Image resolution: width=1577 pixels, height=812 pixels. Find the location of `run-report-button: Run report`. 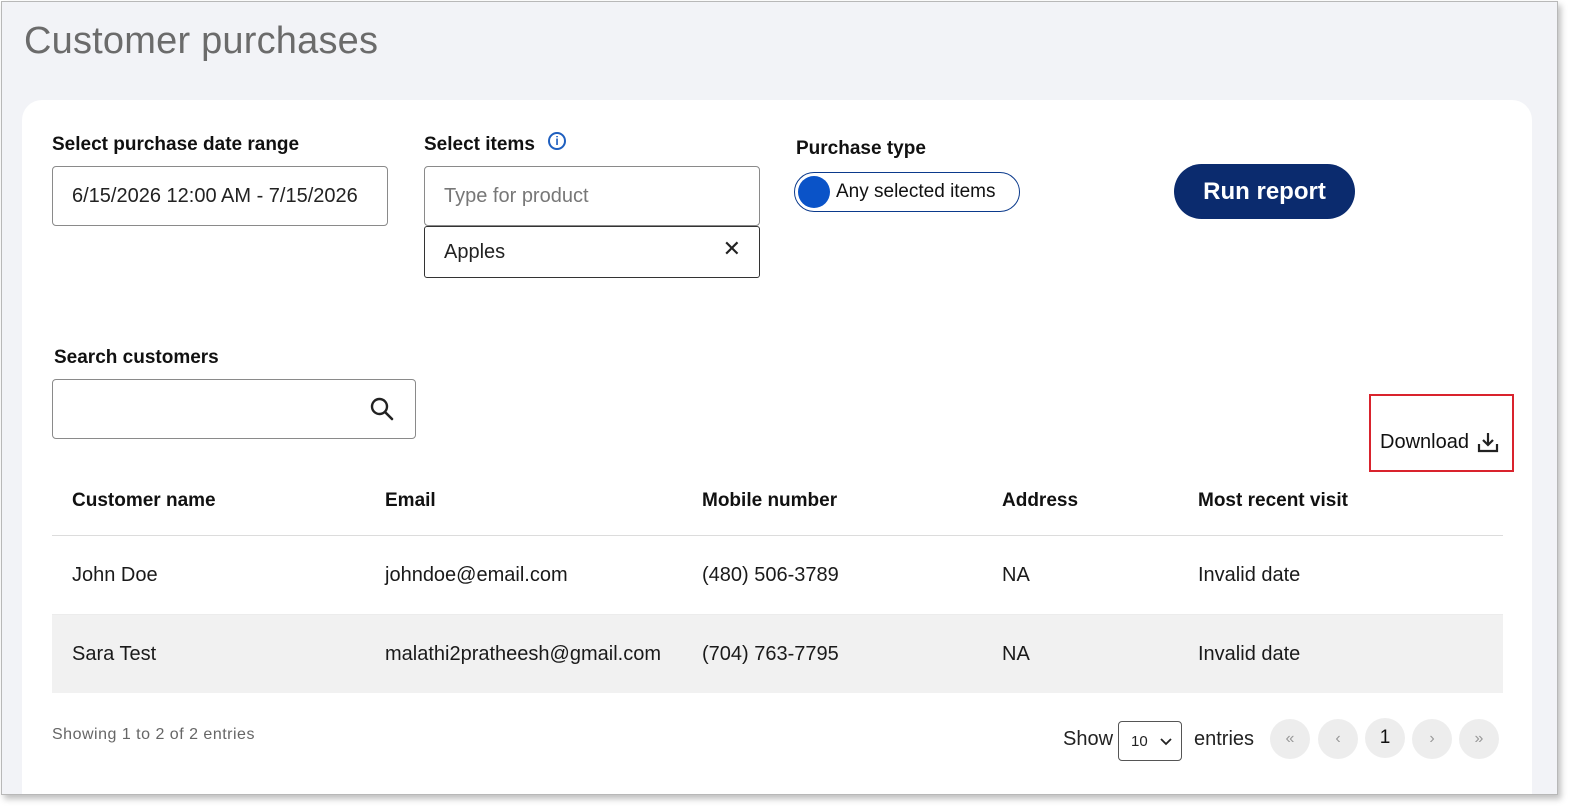

run-report-button: Run report is located at coordinates (1264, 191).